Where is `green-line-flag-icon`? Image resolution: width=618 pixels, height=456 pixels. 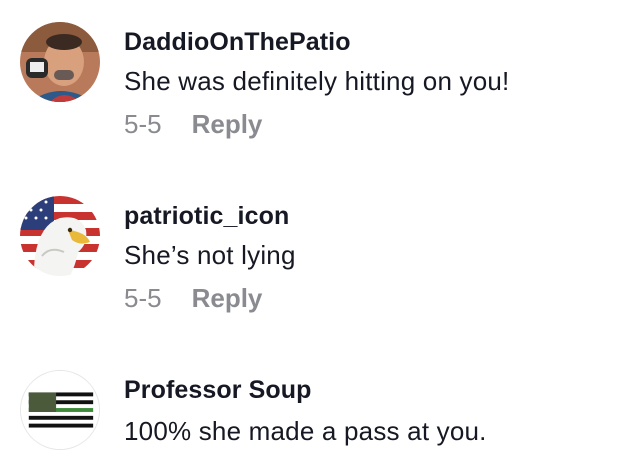
green-line-flag-icon is located at coordinates (60, 410).